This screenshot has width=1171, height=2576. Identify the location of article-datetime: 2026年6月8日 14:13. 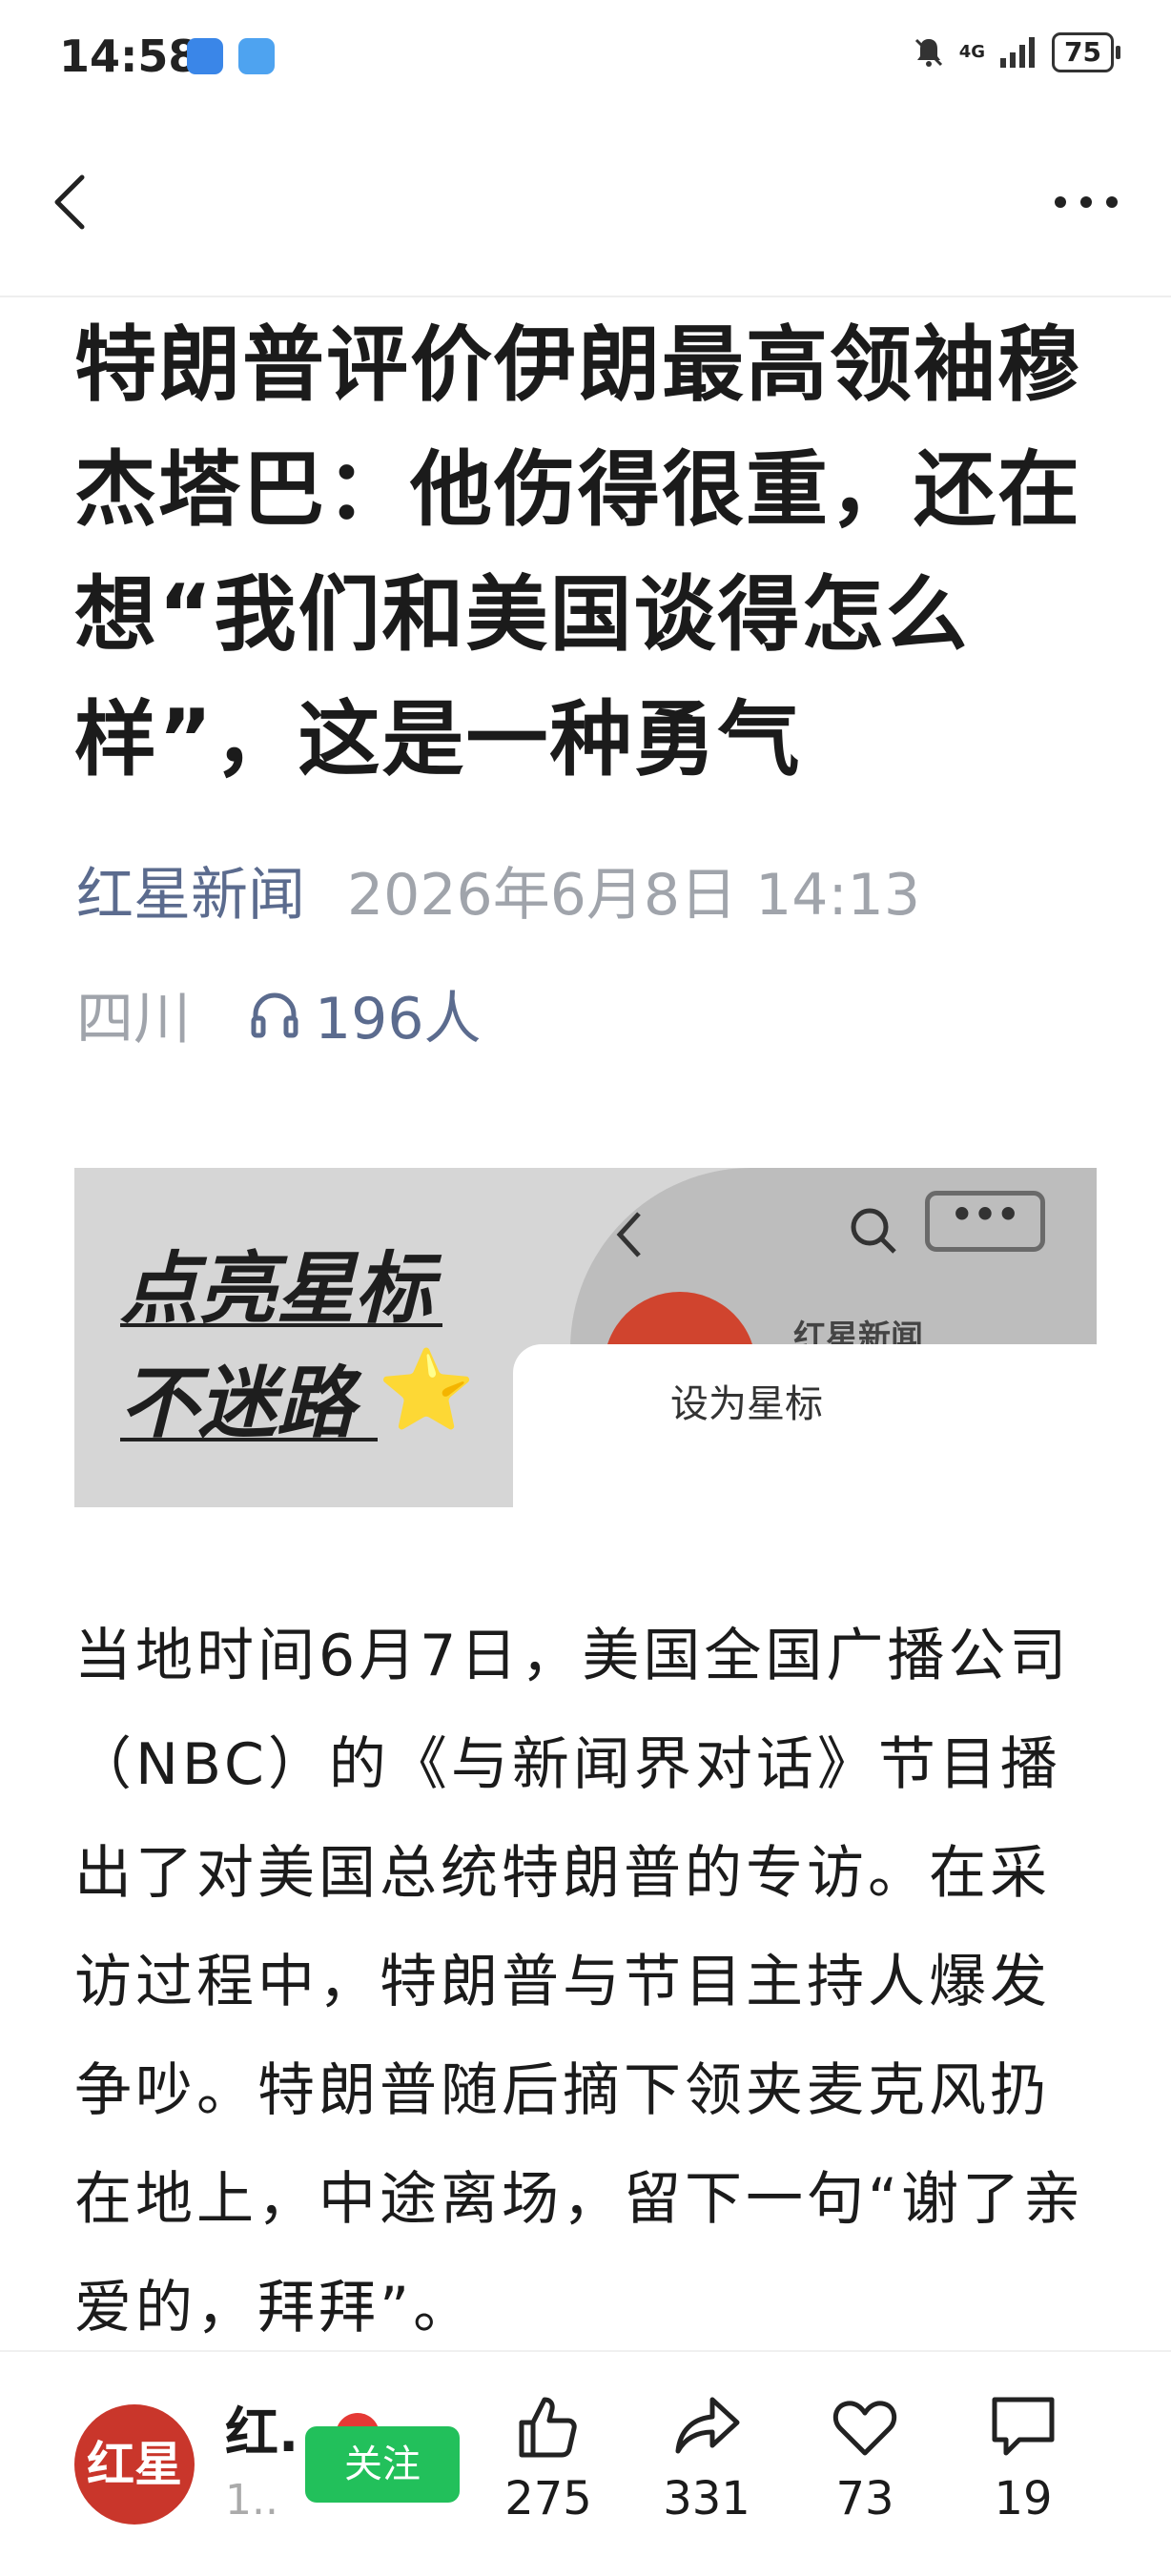
(634, 896).